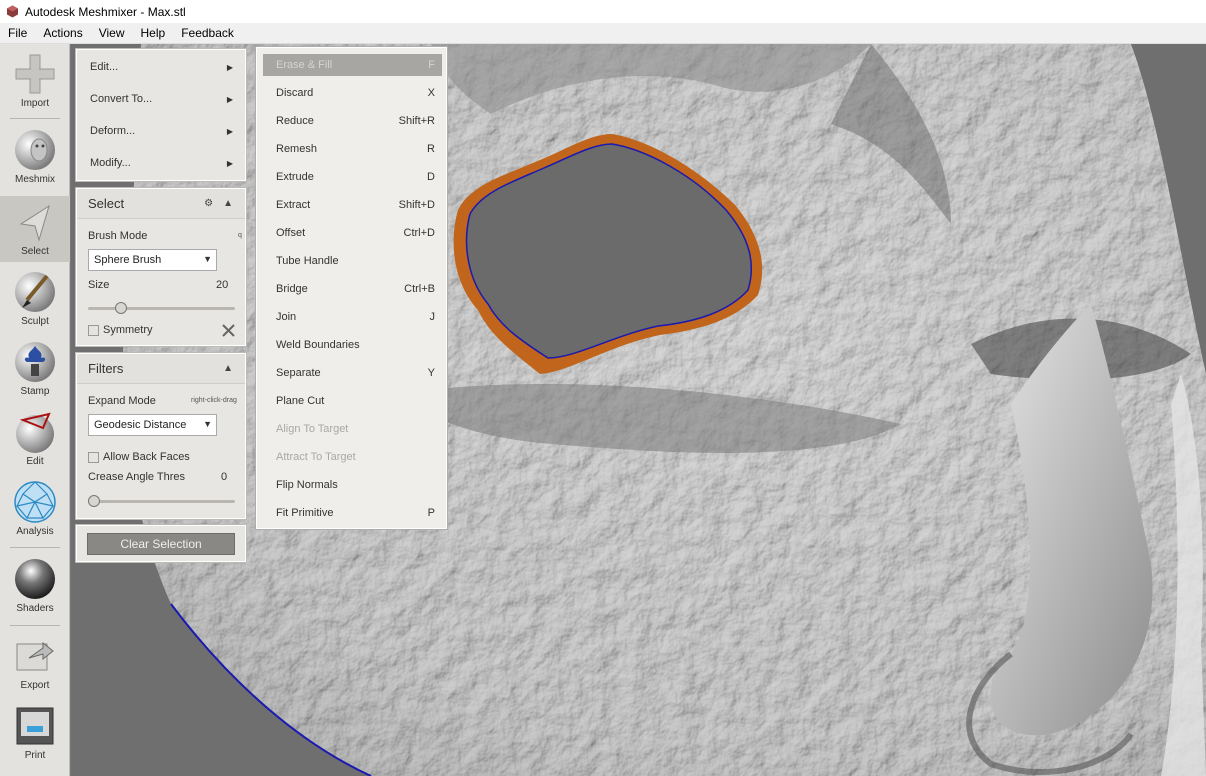  Describe the element at coordinates (17, 33) in the screenshot. I see `menu-file: File` at that location.